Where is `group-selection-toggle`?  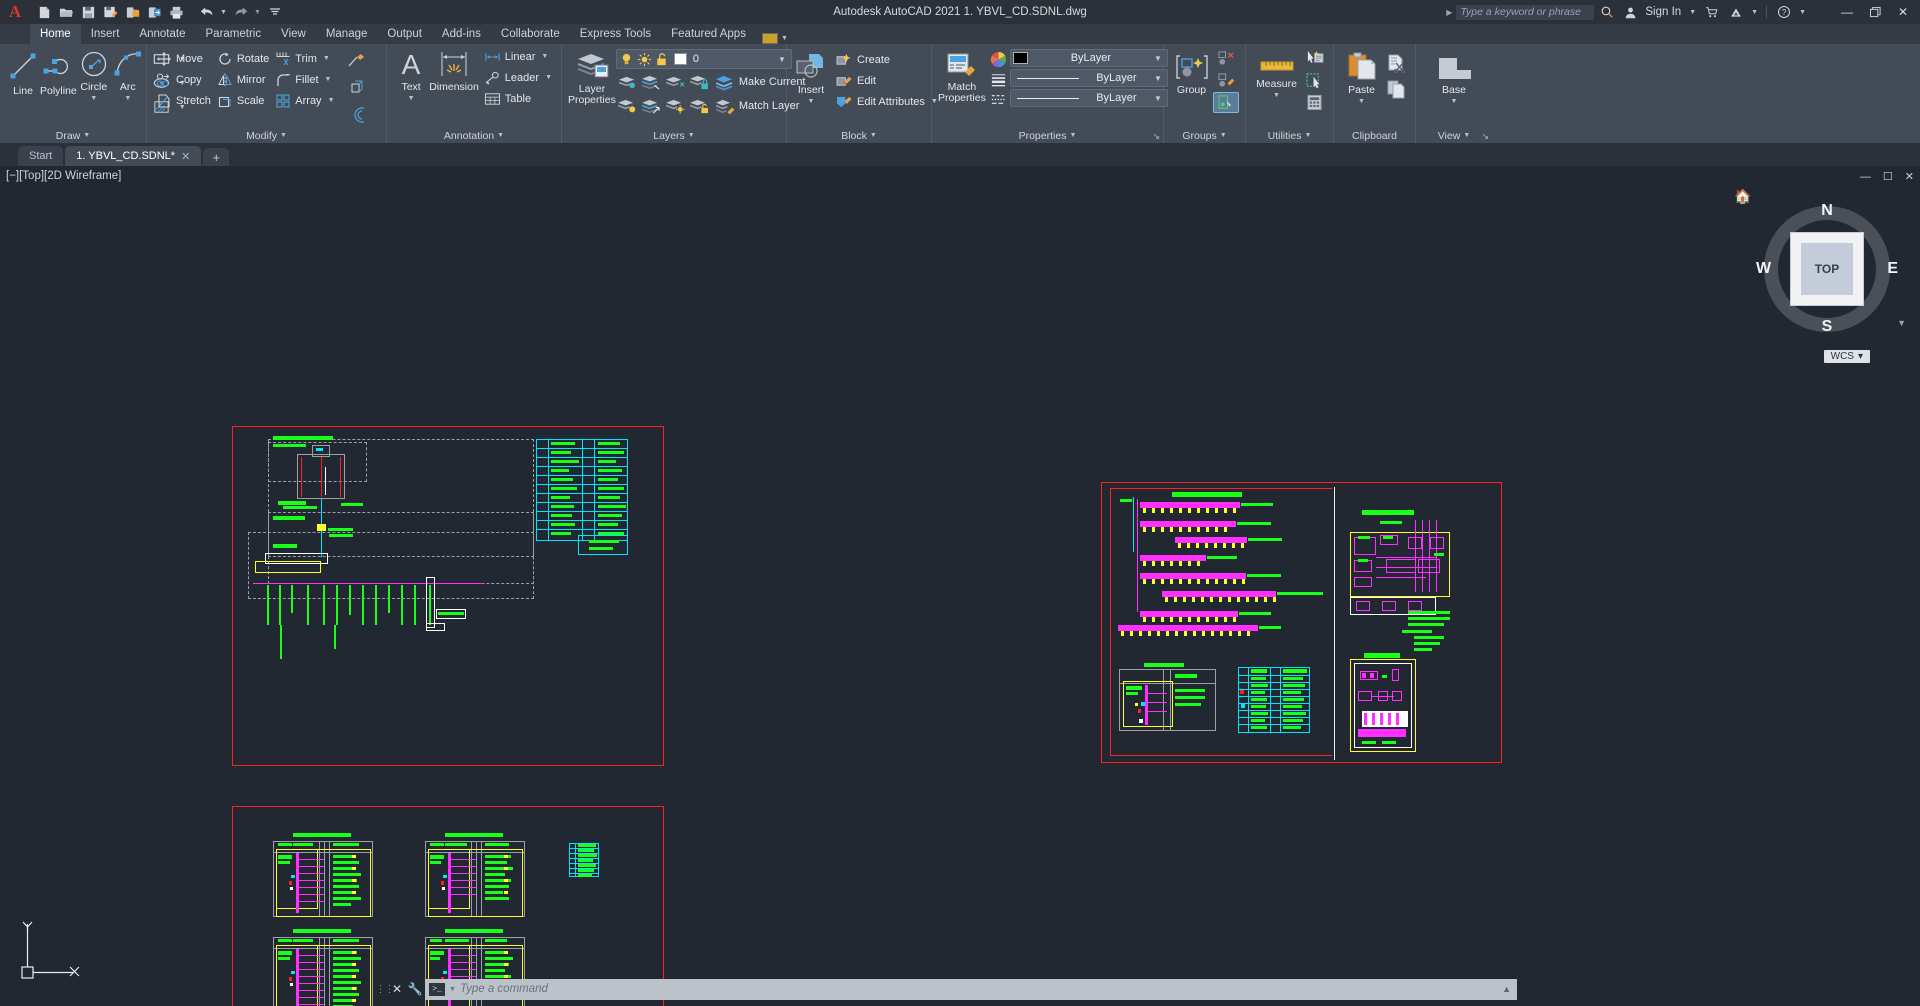
group-selection-toggle is located at coordinates (1226, 102).